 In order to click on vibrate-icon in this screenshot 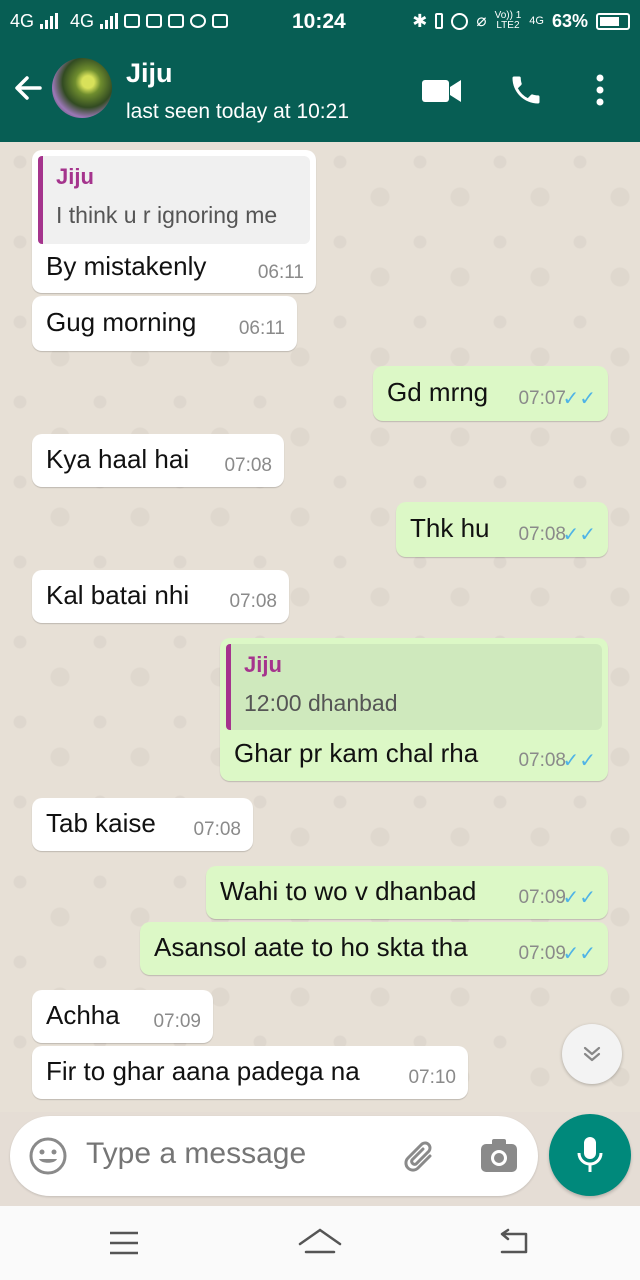, I will do `click(439, 21)`.